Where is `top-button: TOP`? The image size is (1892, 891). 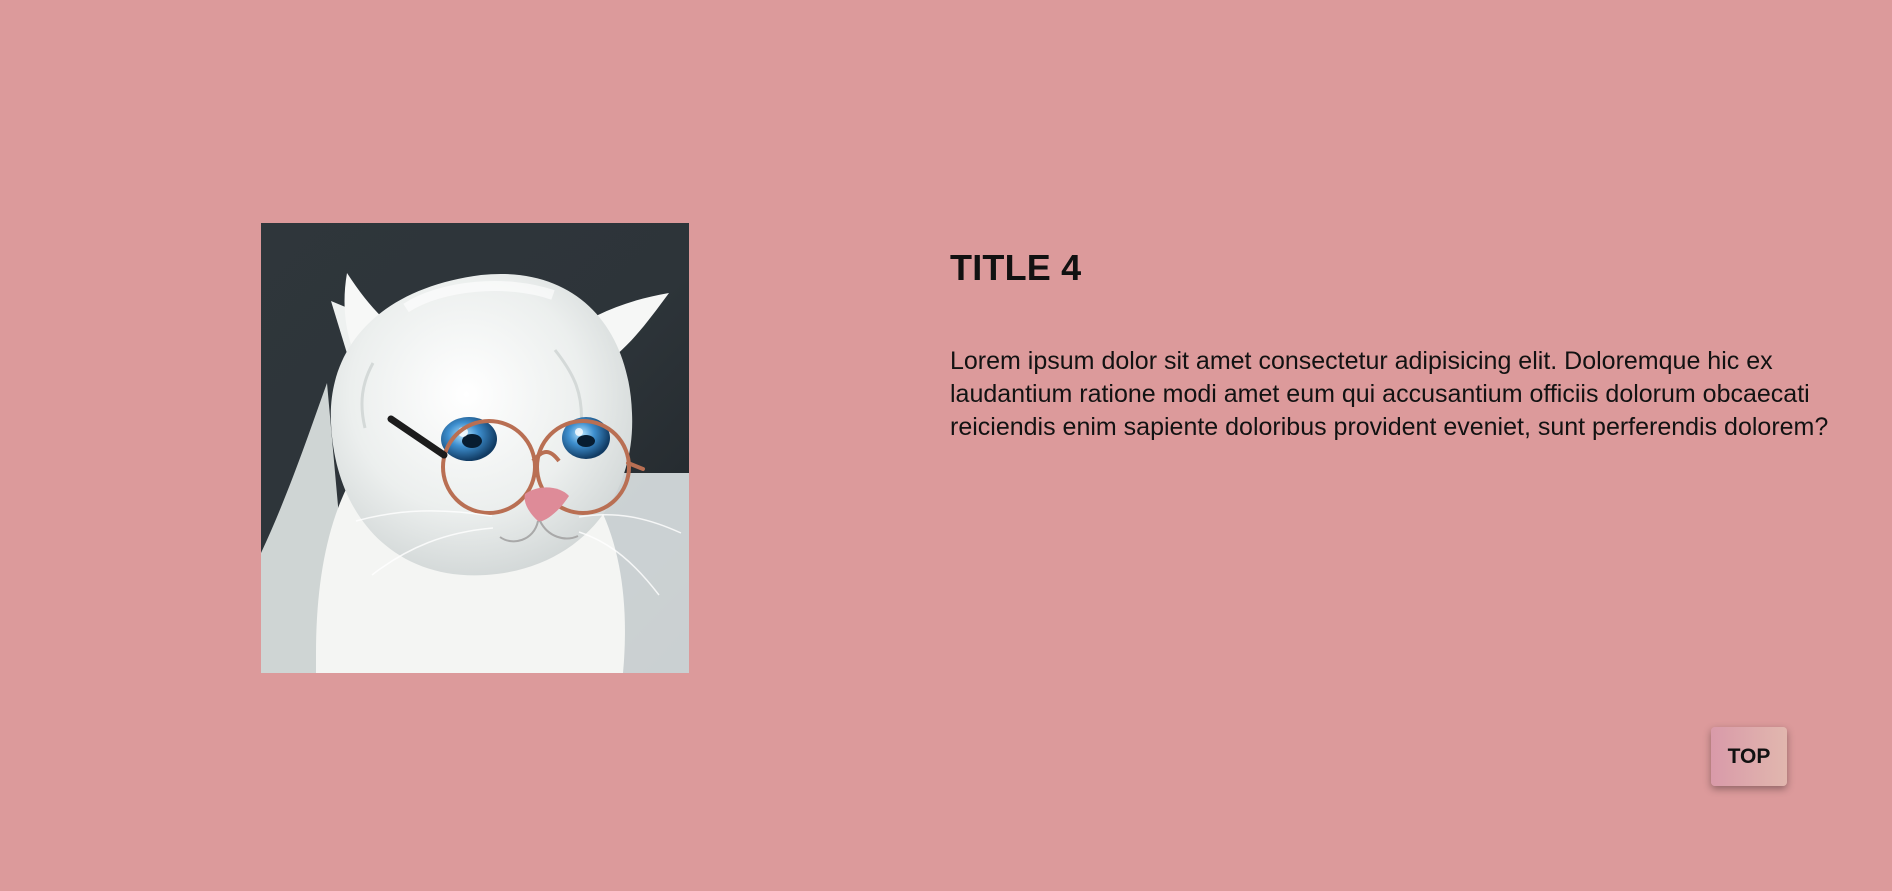
top-button: TOP is located at coordinates (1749, 756).